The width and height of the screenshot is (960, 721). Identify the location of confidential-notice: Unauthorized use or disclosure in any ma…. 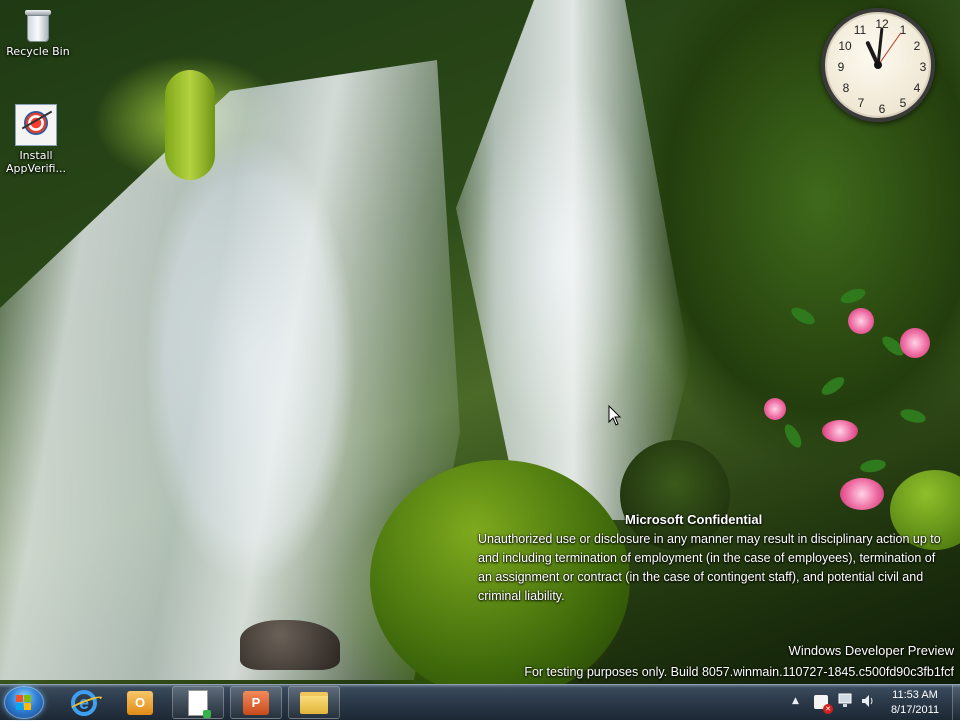
(709, 567).